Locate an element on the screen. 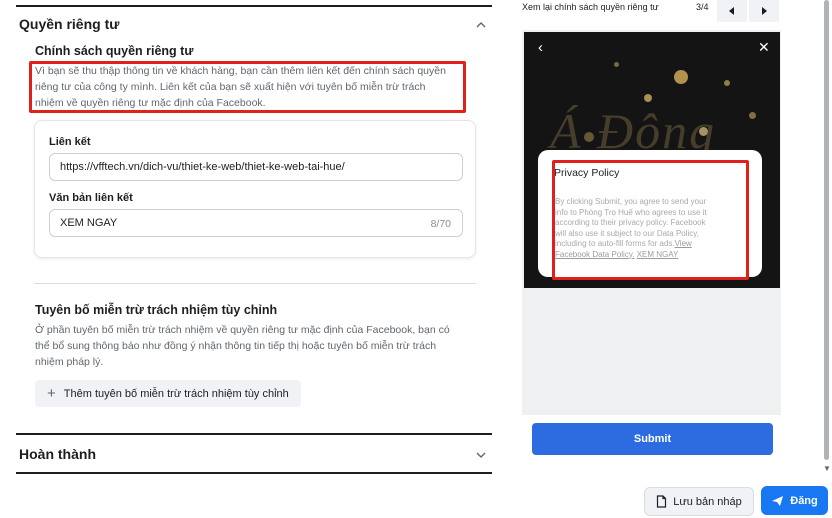  preview-page-indicator: 3/4 is located at coordinates (702, 7).